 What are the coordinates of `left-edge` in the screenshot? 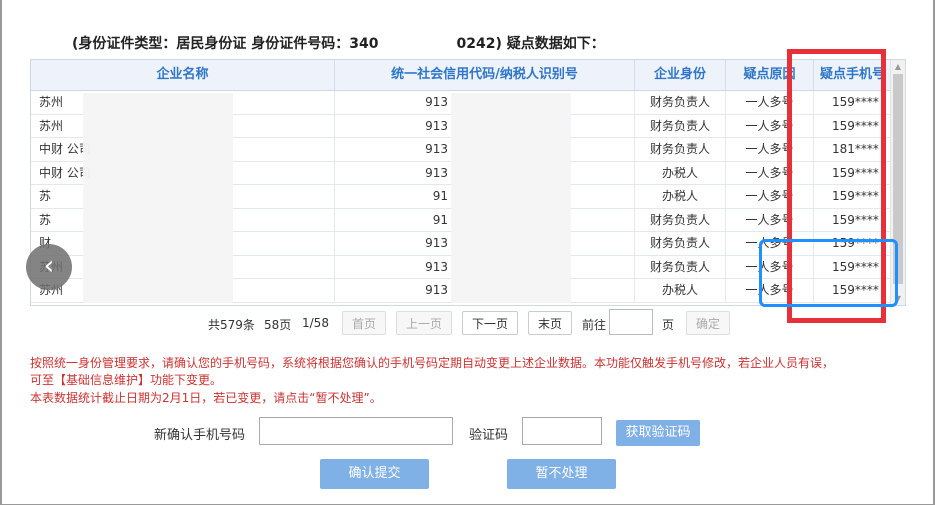 It's located at (1, 252).